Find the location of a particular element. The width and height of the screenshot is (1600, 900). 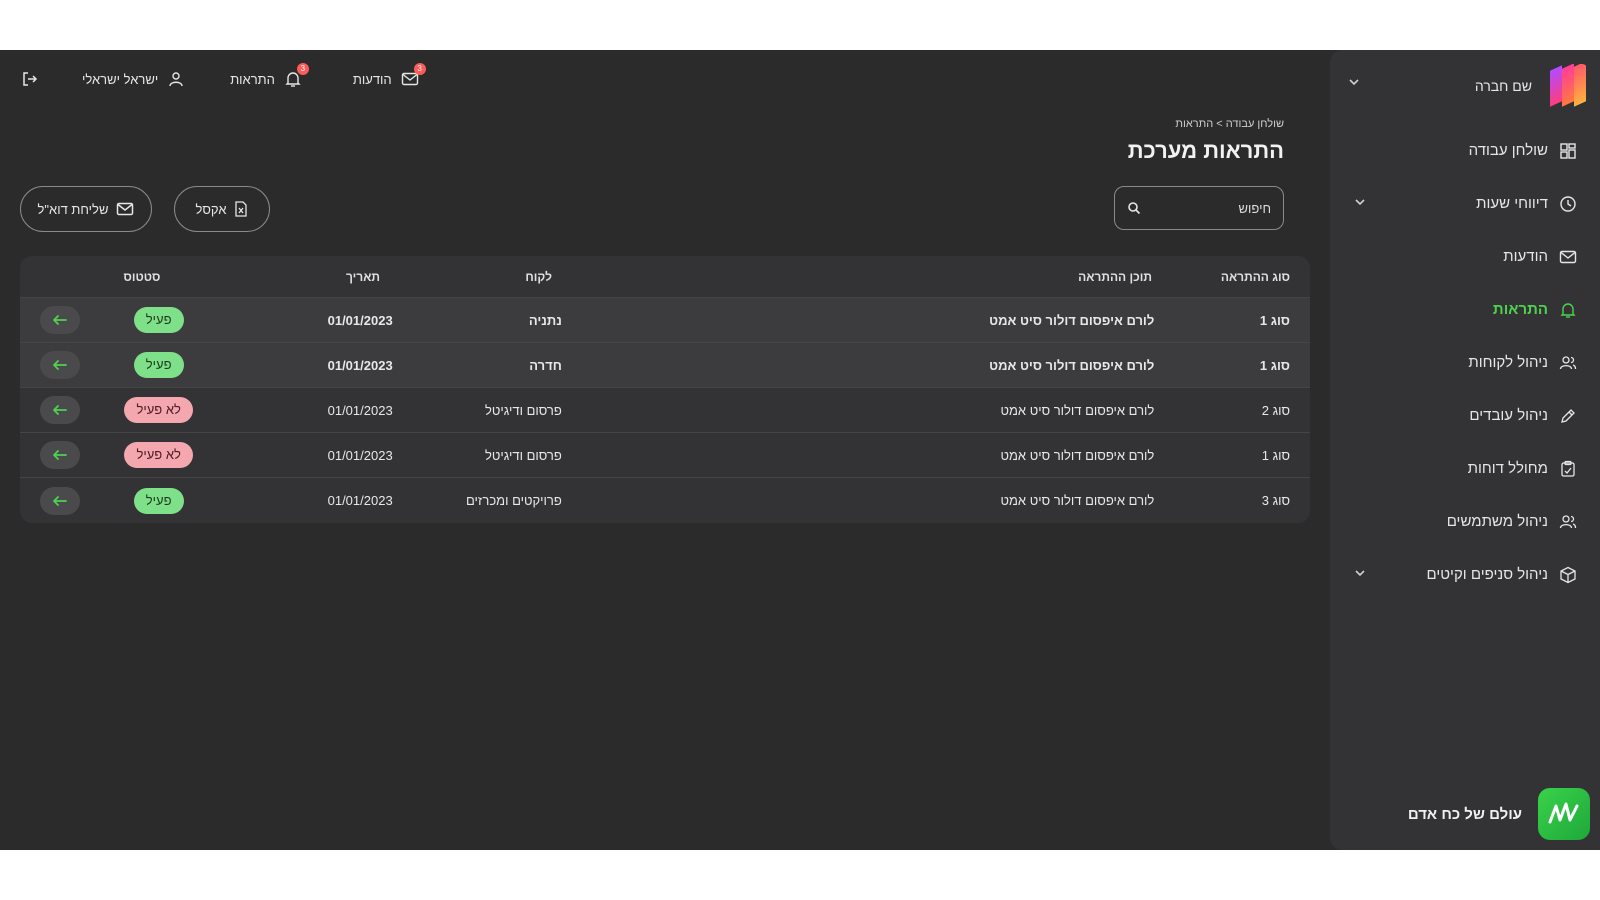

alerts-count-badge: 3 is located at coordinates (302, 69).